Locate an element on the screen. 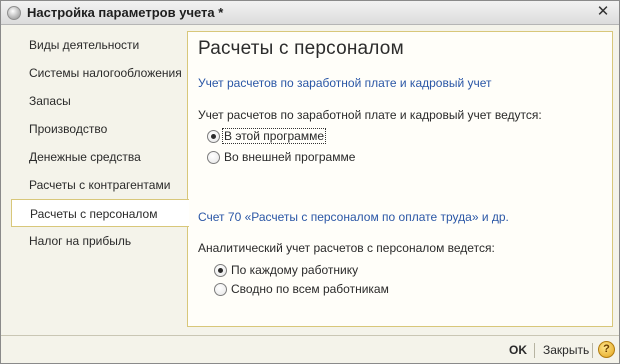 This screenshot has width=620, height=364. radio-external-program: Во внешней программе is located at coordinates (281, 157).